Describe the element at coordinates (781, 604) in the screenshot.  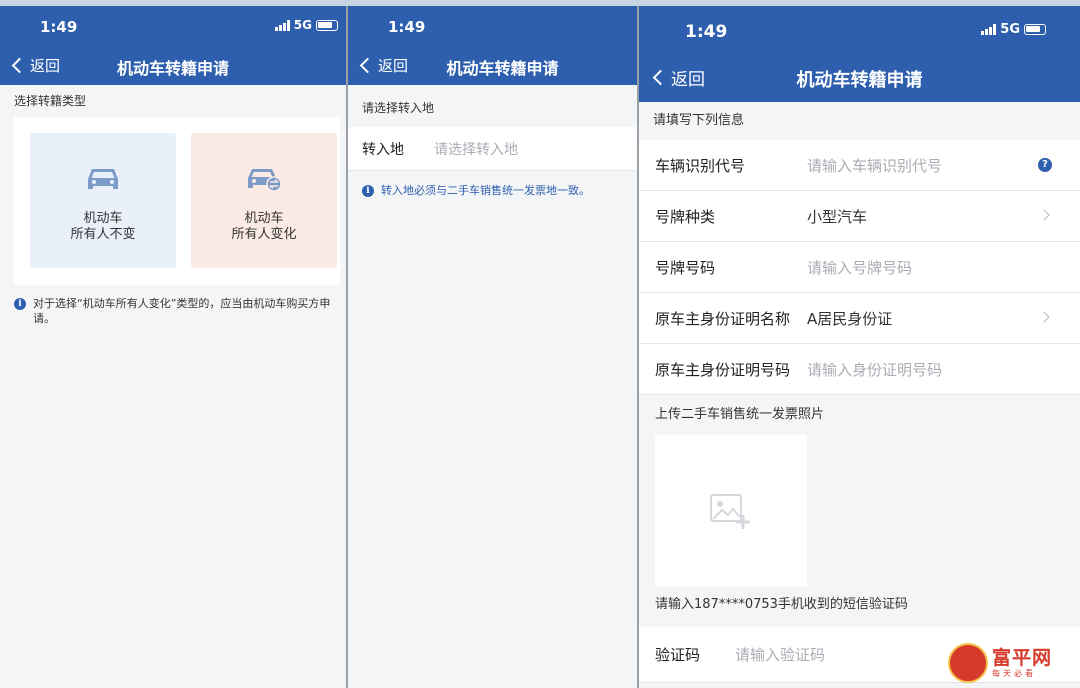
I see `sms-code-label: 请输入187****0753手机收到的短信验证码` at that location.